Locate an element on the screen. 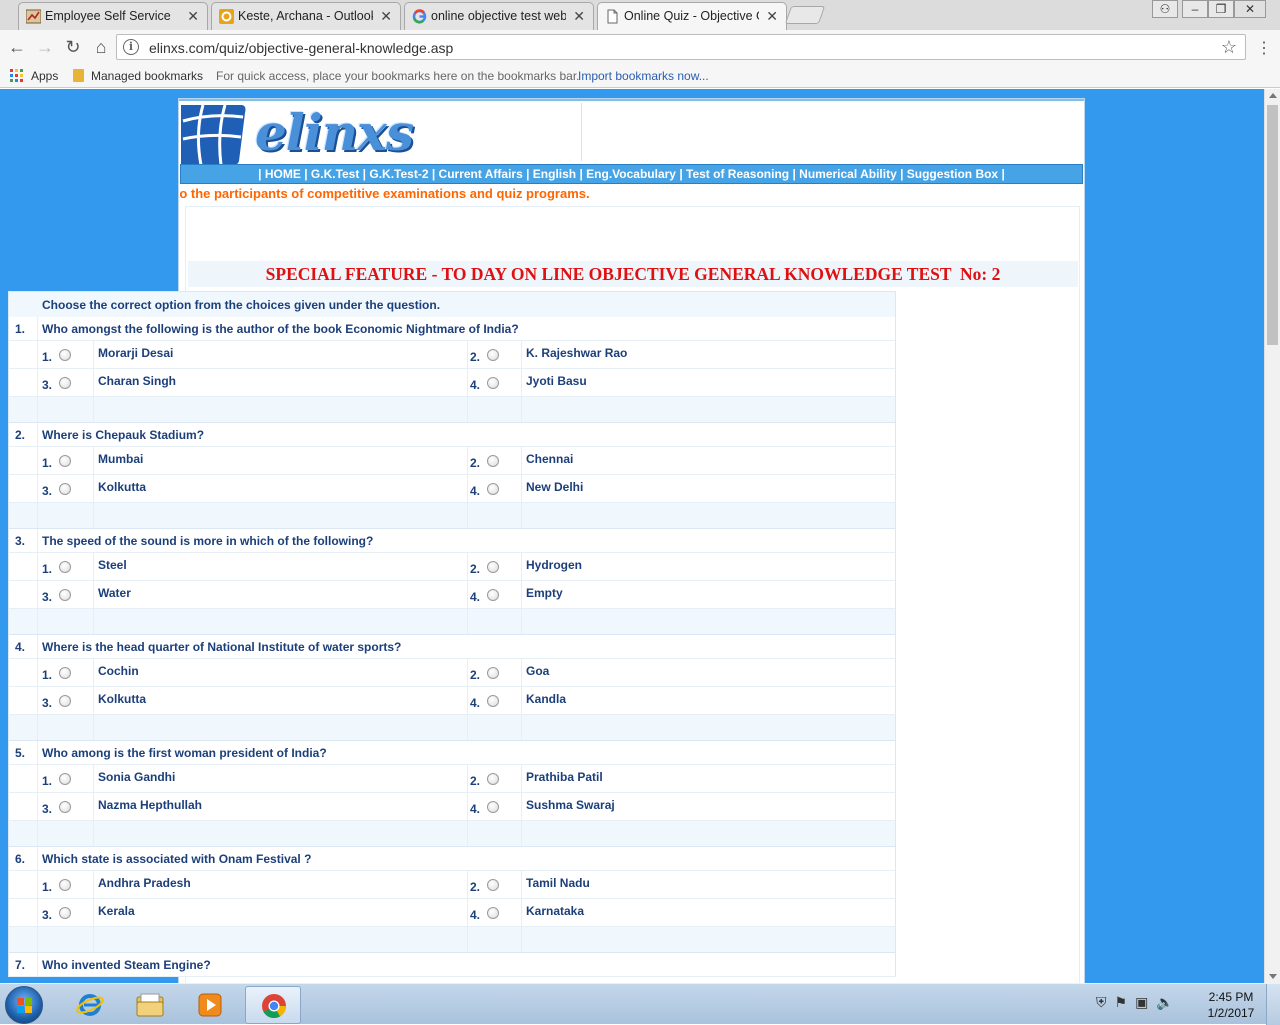 The height and width of the screenshot is (1025, 1280). scroll-down-icon is located at coordinates (1273, 976).